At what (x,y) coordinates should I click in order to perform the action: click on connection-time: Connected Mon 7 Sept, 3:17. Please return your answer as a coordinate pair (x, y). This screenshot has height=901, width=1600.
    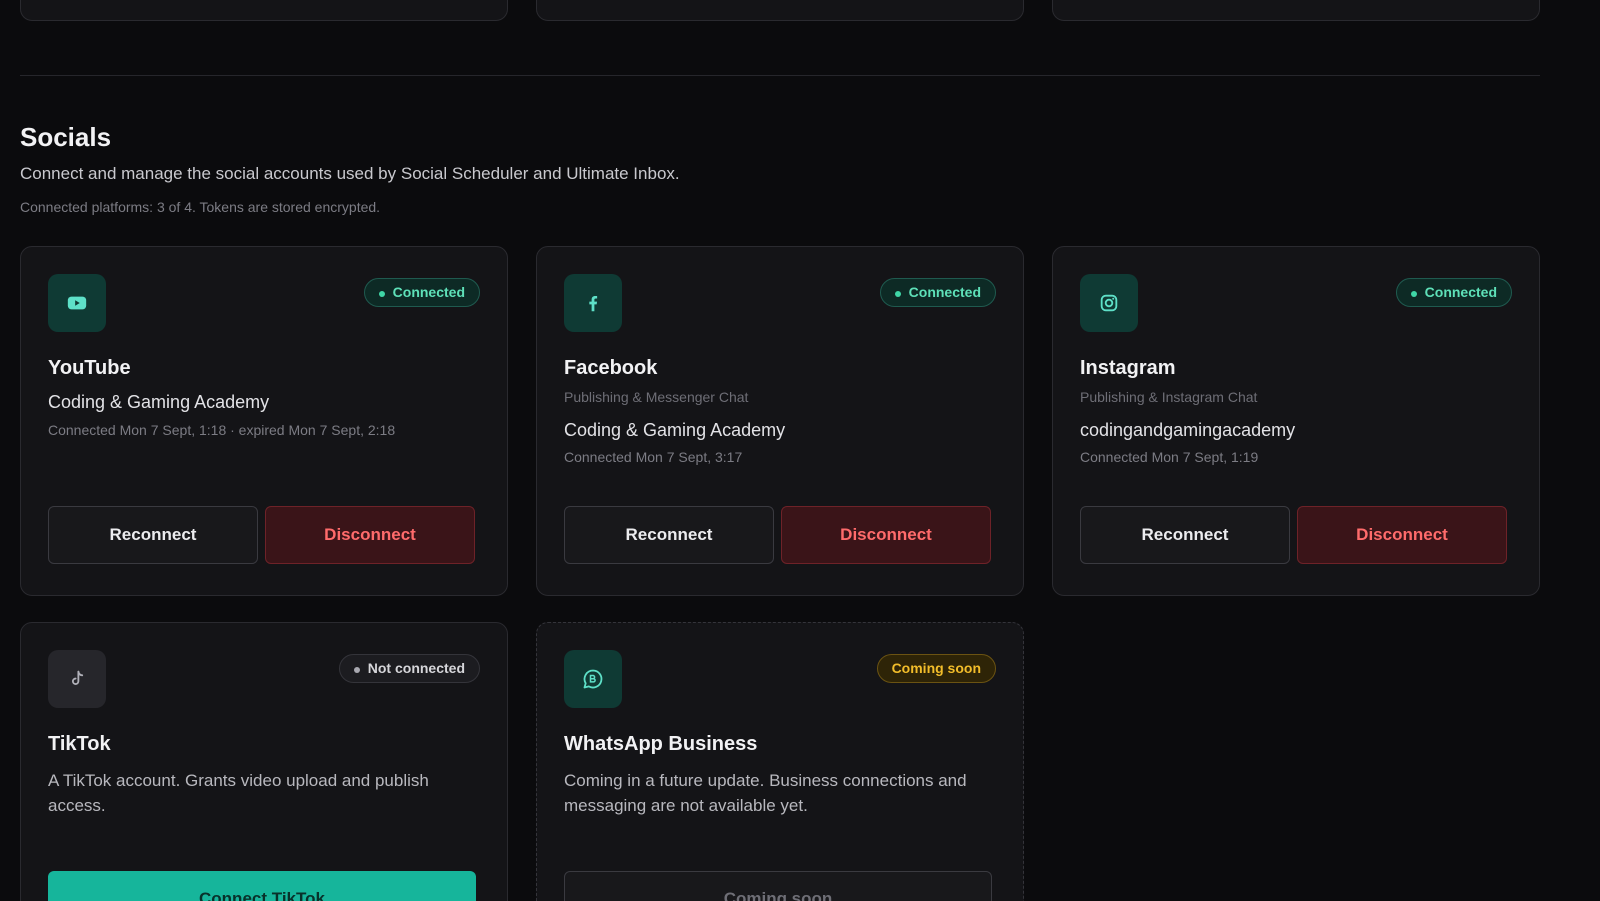
    Looking at the image, I should click on (653, 457).